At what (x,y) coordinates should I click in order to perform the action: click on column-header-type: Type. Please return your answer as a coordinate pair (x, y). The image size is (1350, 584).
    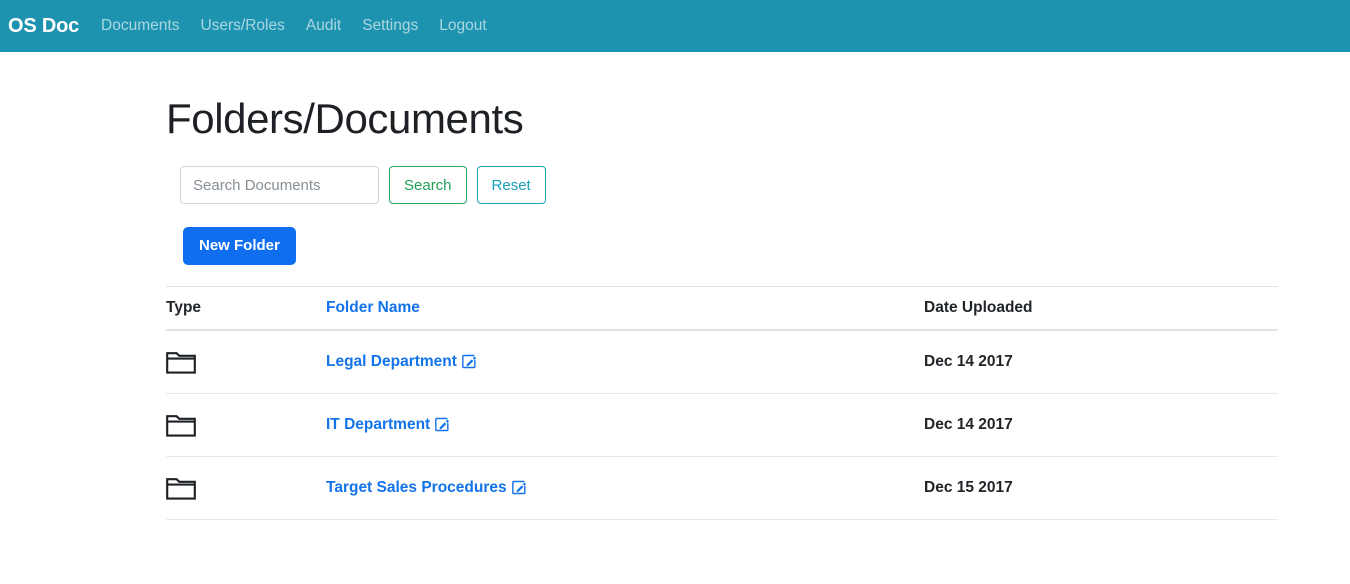
    Looking at the image, I should click on (246, 309).